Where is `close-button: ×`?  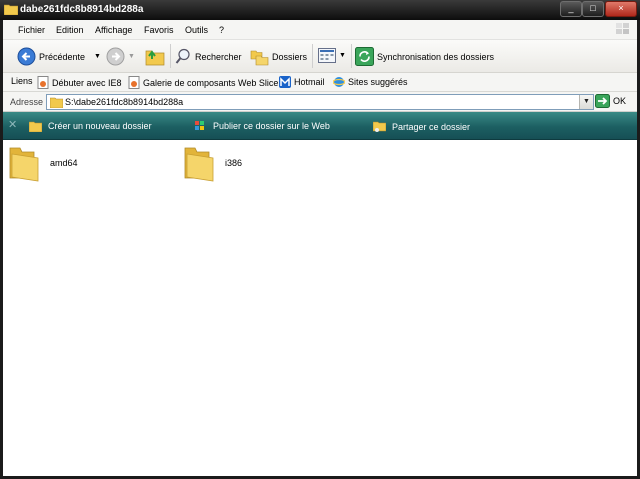
close-button: × is located at coordinates (621, 9).